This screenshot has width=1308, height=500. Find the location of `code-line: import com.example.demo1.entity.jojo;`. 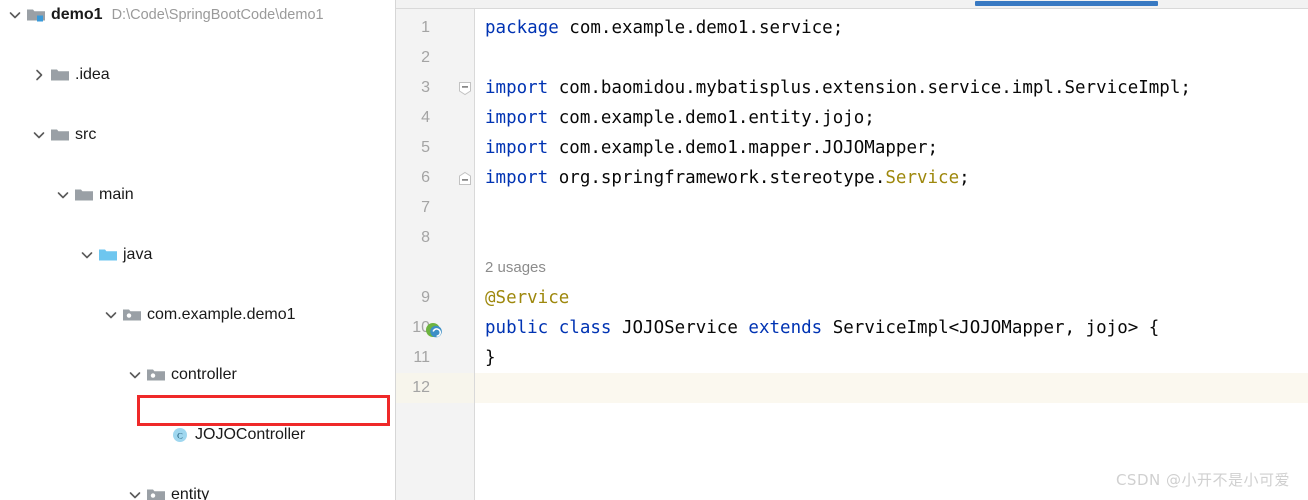

code-line: import com.example.demo1.entity.jojo; is located at coordinates (680, 118).